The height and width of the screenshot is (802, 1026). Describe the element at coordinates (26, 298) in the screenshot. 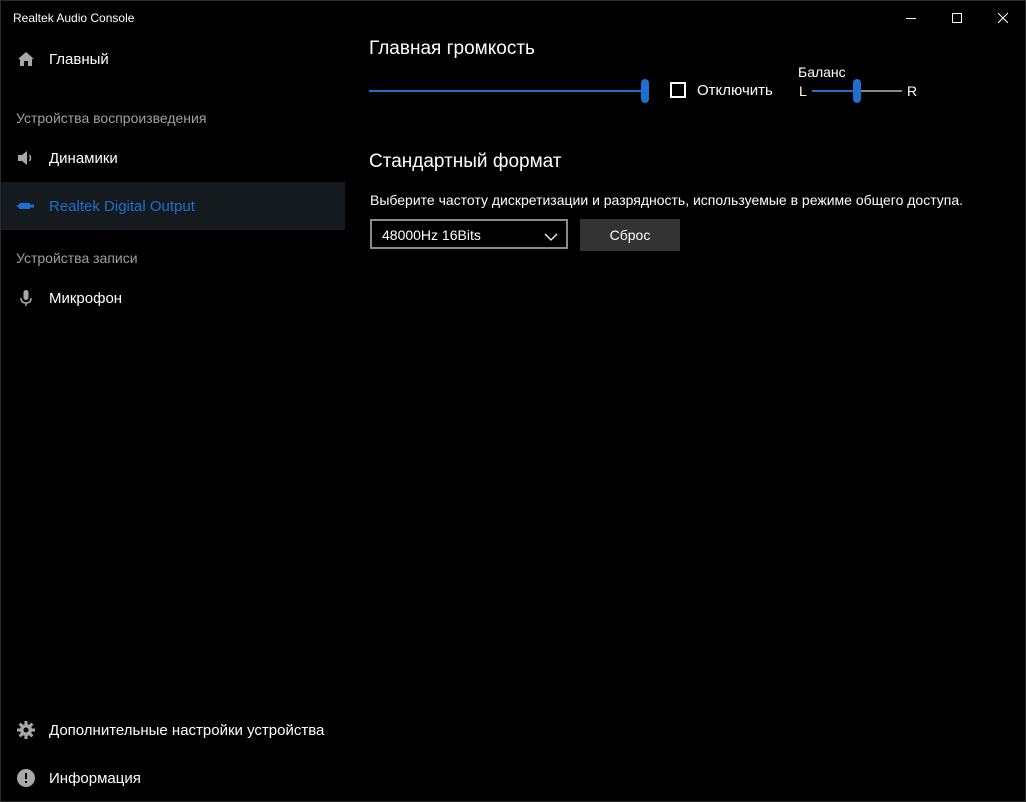

I see `microphone-icon` at that location.